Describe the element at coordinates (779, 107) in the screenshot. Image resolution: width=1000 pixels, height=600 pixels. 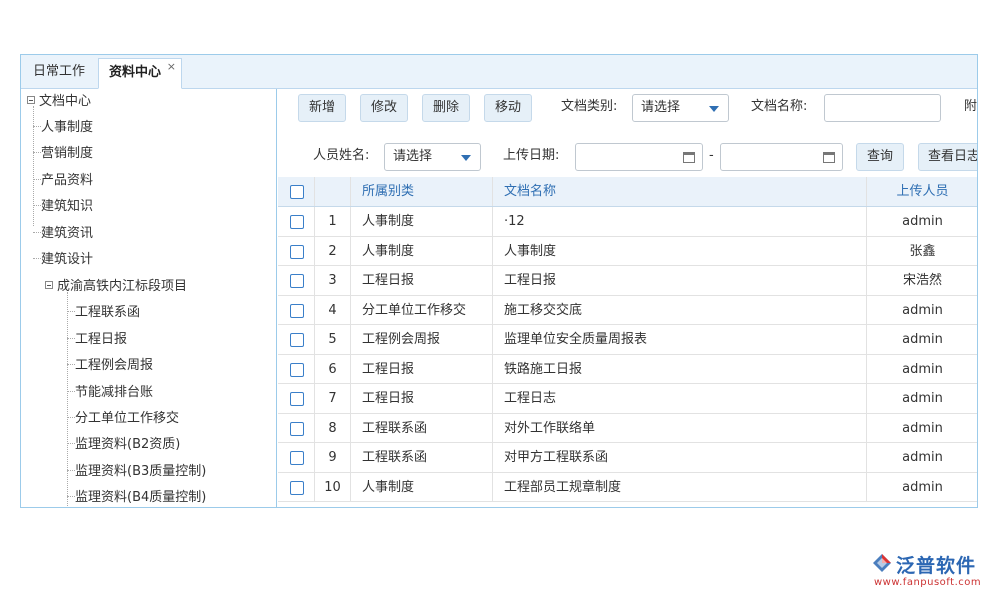
I see `doc-name-label: 文档名称:` at that location.